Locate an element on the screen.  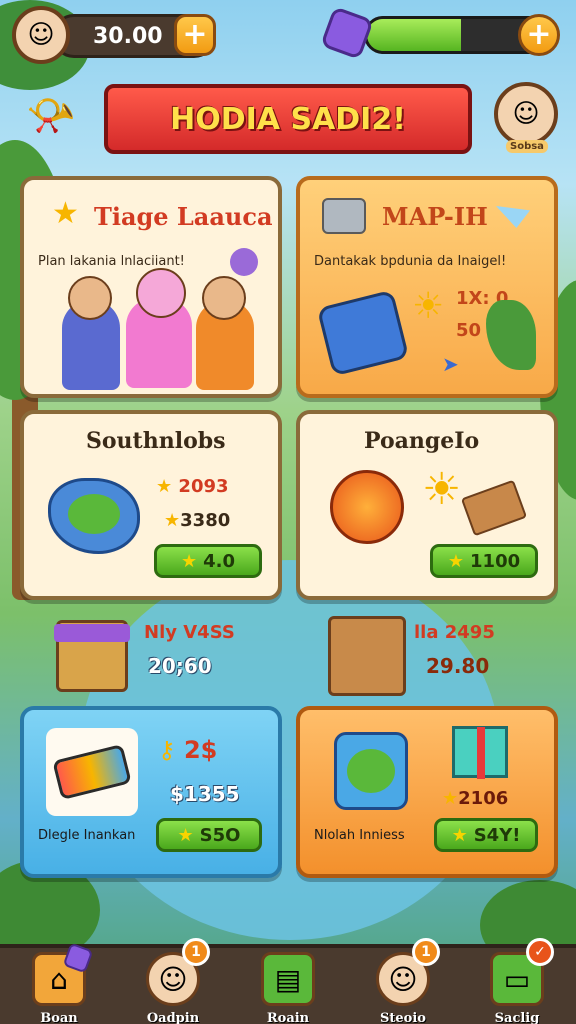
phone-offer-label: Dlegle Inankan is located at coordinates (87, 835).